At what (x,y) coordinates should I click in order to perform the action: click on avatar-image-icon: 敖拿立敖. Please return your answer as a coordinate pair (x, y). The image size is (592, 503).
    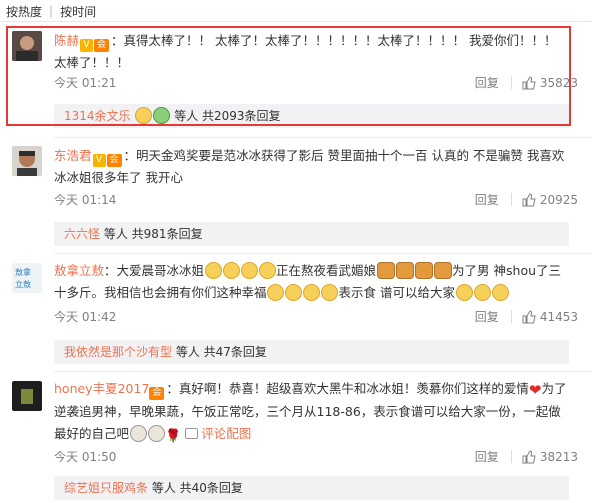
    Looking at the image, I should click on (27, 278).